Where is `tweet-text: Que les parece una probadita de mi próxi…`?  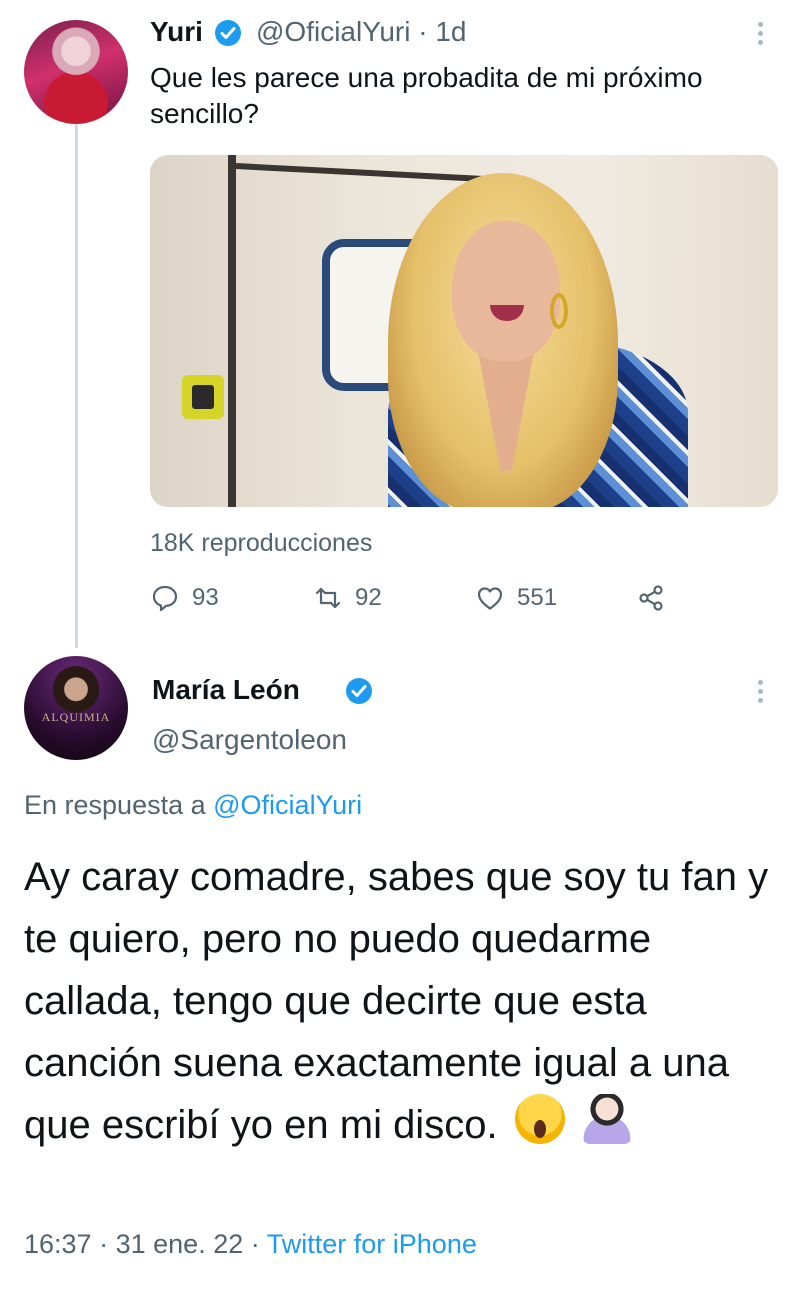
tweet-text: Que les parece una probadita de mi próxi… is located at coordinates (426, 95).